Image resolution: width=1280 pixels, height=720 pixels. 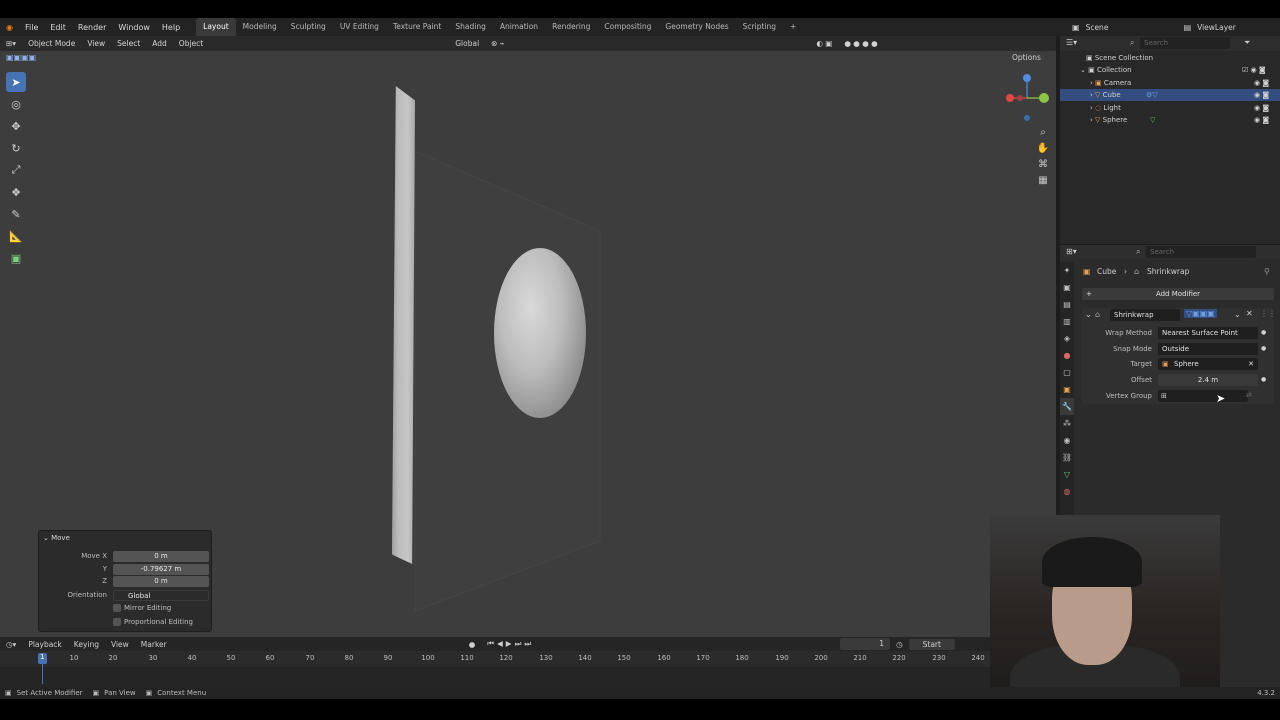 I want to click on timeline-menu-playback: Playback, so click(x=44, y=644).